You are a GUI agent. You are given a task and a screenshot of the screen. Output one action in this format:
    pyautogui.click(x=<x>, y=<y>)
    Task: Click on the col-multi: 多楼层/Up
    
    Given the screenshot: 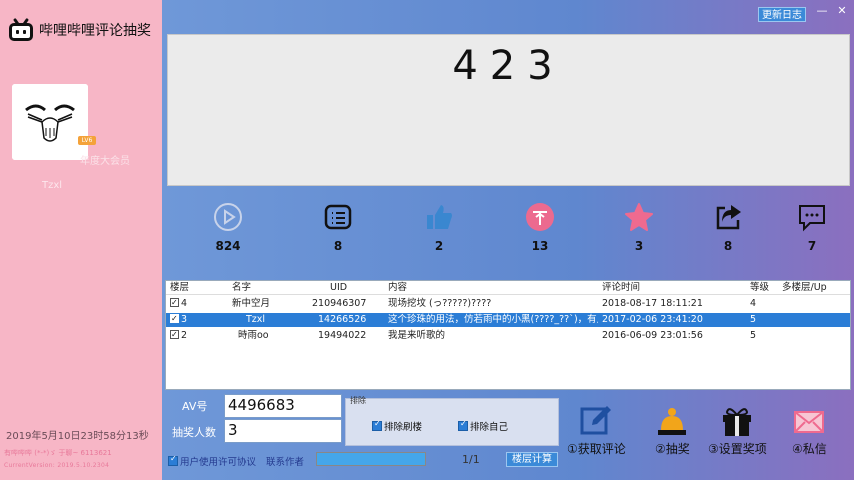 What is the action you would take?
    pyautogui.click(x=804, y=288)
    